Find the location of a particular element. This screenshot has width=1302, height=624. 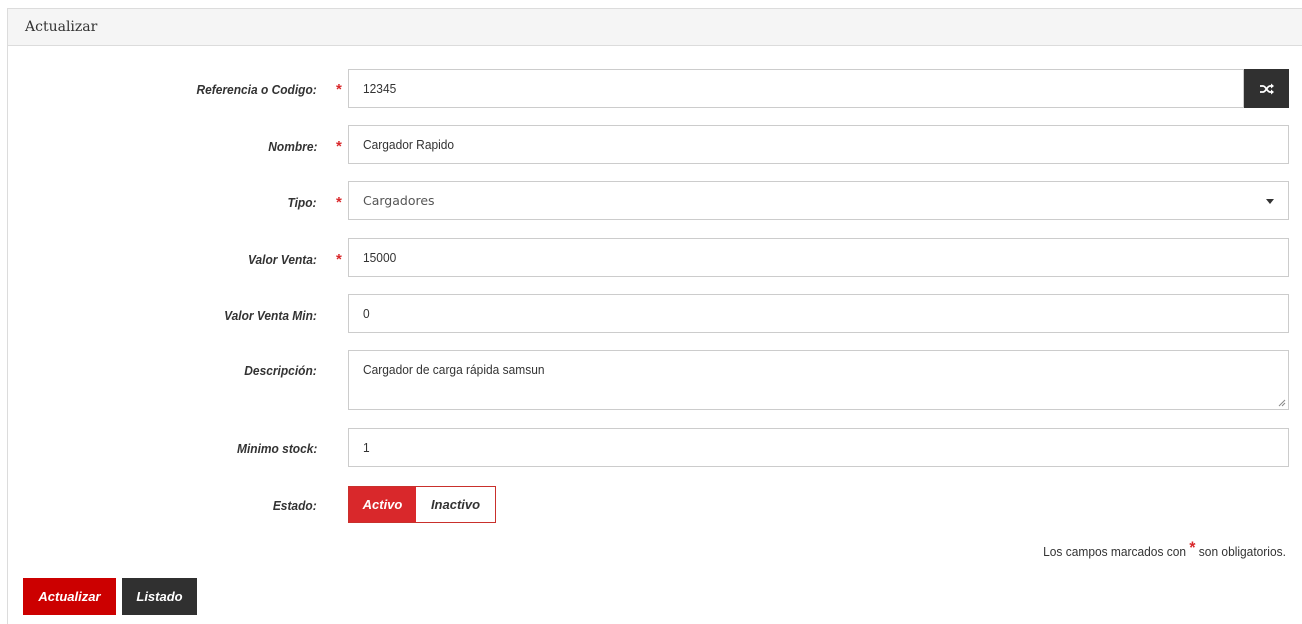

reference-input: 12345 is located at coordinates (796, 88).